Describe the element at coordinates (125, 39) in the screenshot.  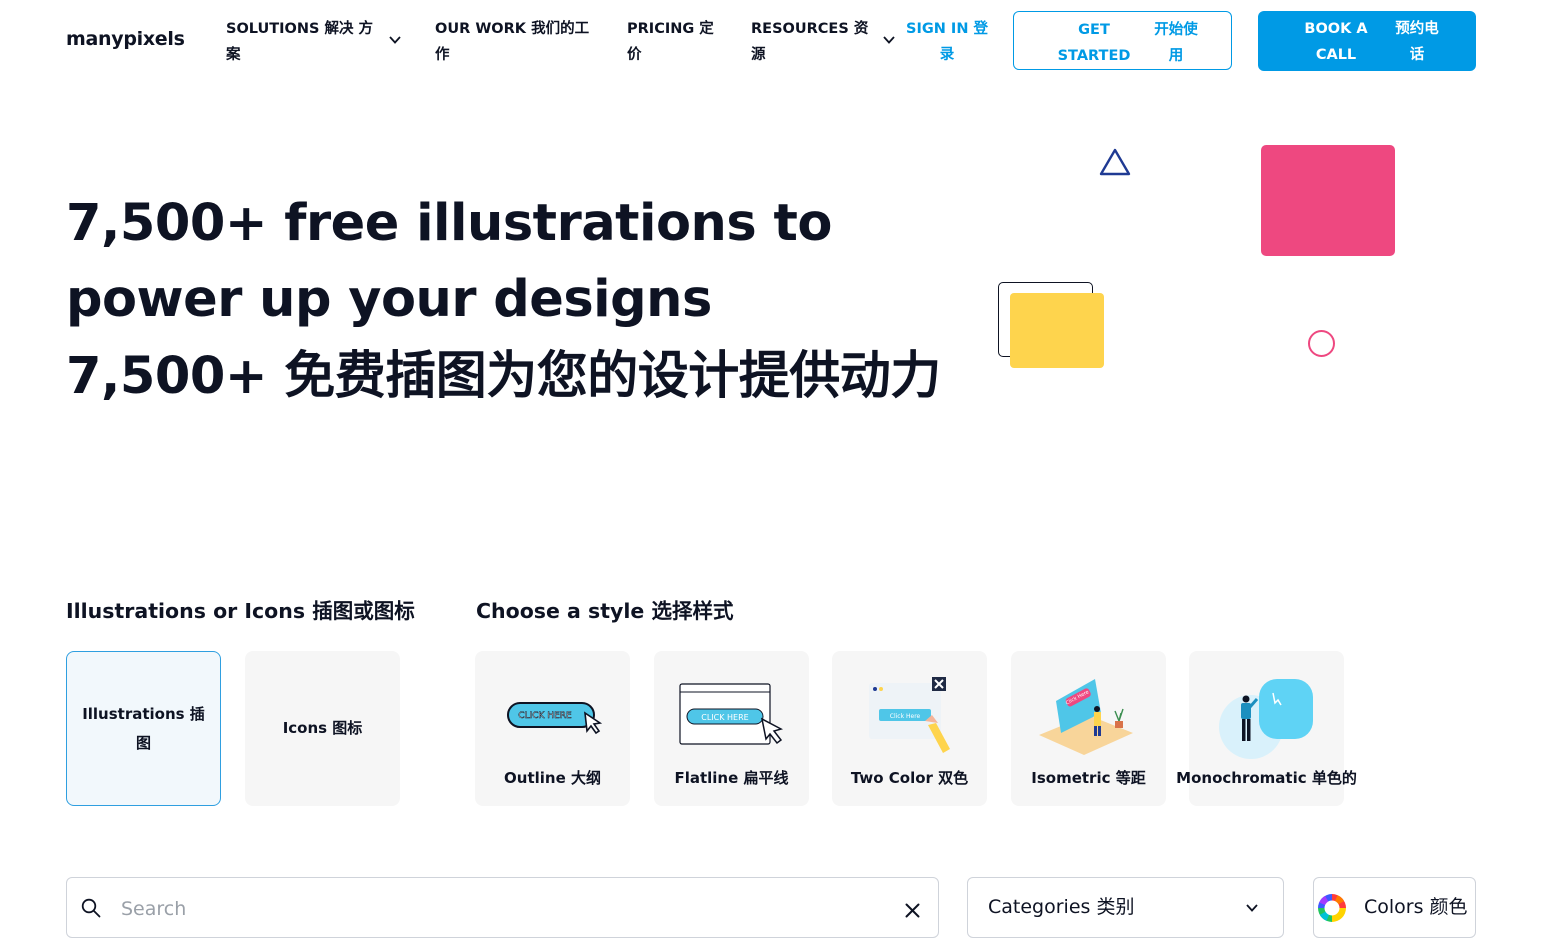
I see `logo: manypixels` at that location.